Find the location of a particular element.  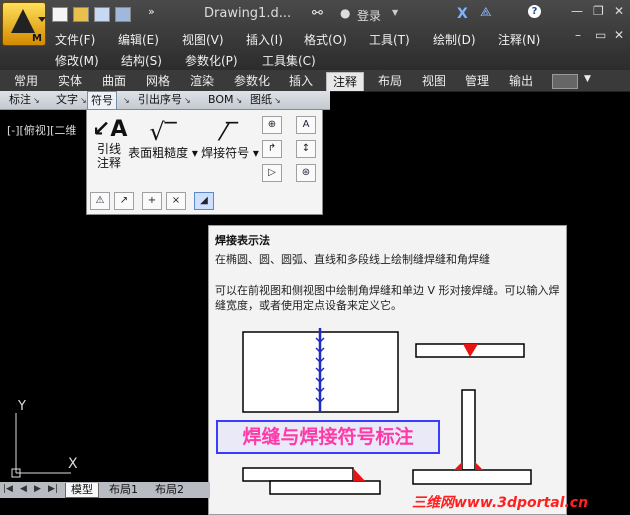

panel-label: 引出序号 is located at coordinates (160, 99).